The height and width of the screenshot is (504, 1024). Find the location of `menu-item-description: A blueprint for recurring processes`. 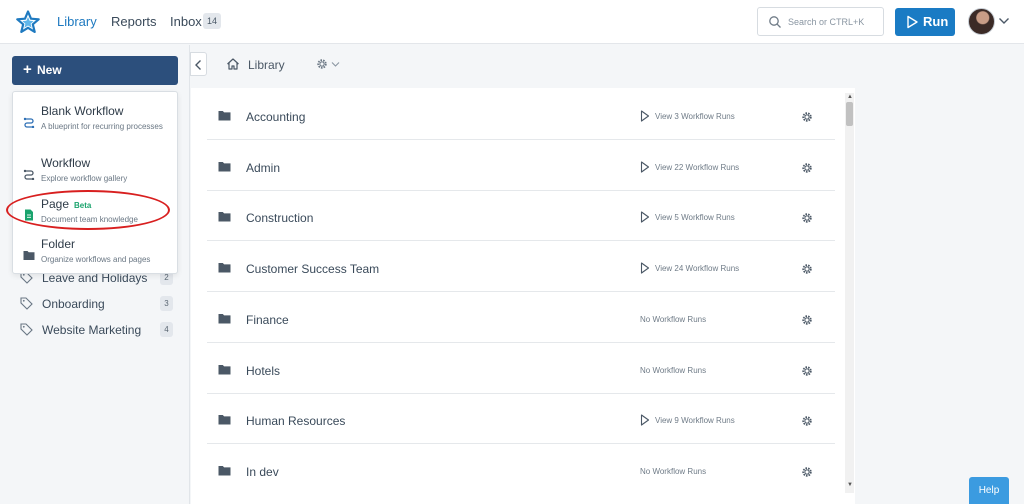

menu-item-description: A blueprint for recurring processes is located at coordinates (102, 126).